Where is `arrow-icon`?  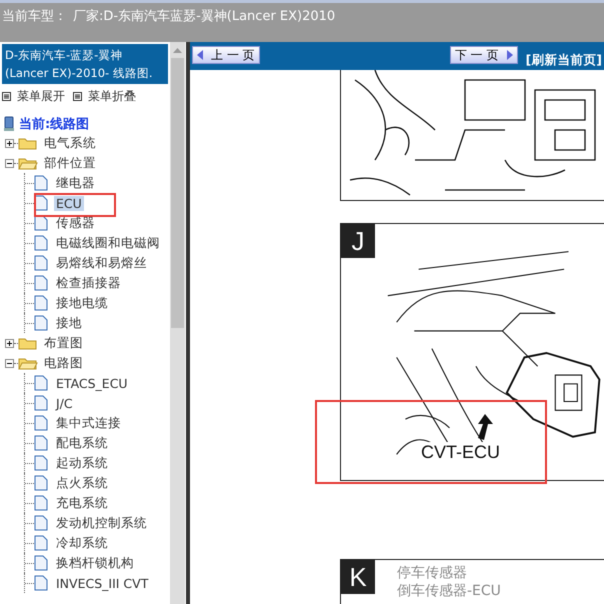 arrow-icon is located at coordinates (485, 427).